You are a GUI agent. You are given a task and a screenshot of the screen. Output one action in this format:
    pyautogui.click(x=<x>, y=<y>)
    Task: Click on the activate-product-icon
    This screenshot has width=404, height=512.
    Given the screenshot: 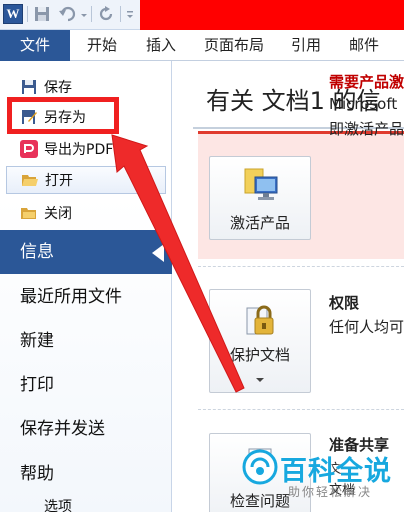 What is the action you would take?
    pyautogui.click(x=261, y=184)
    